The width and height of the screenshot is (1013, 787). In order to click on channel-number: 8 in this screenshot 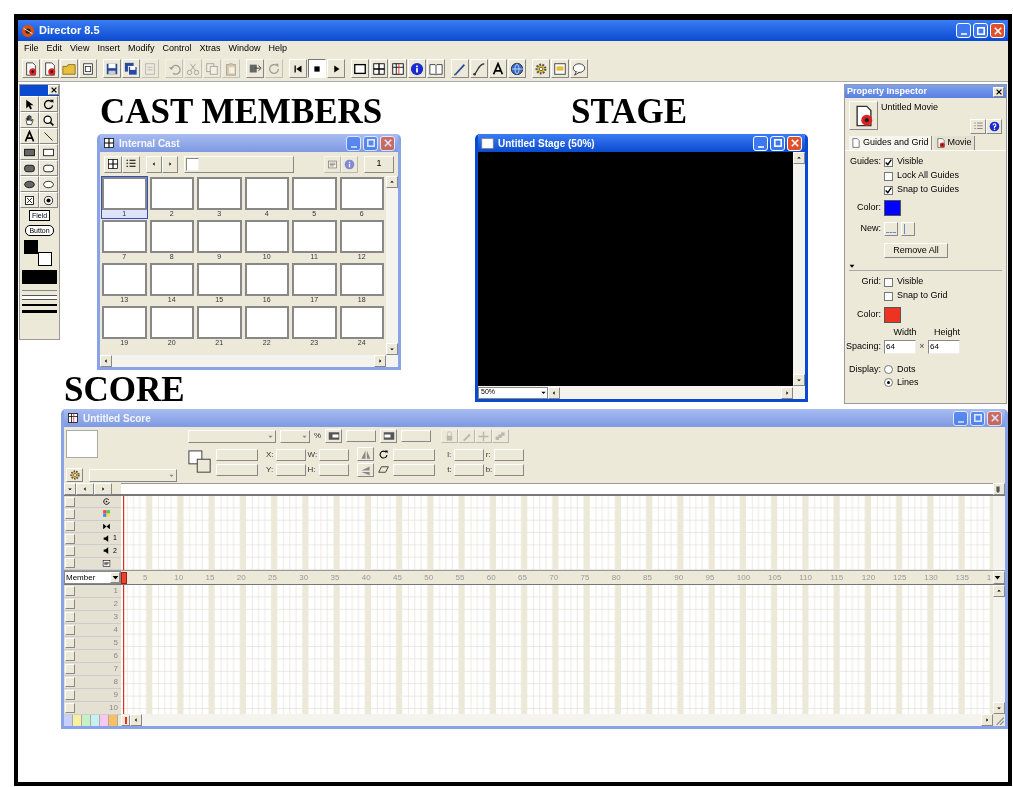, I will do `click(115, 682)`.